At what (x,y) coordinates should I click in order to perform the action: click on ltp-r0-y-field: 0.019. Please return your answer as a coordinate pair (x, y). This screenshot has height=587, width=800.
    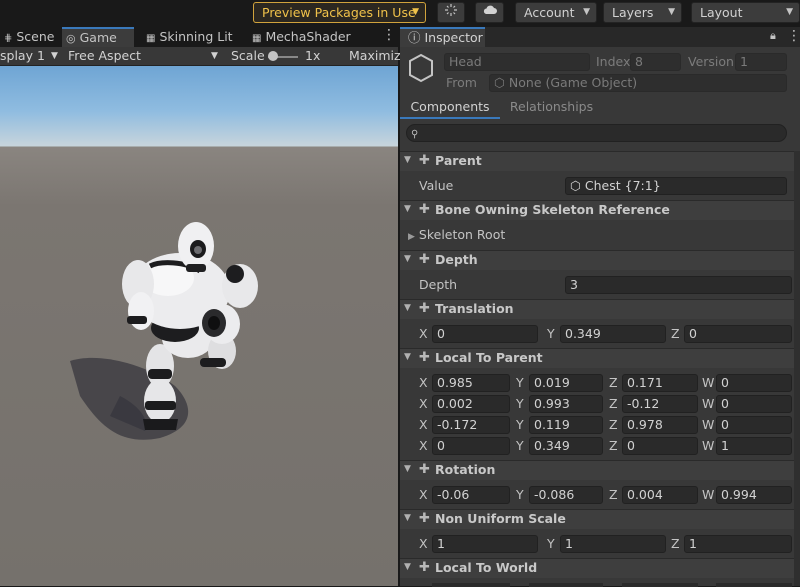
    Looking at the image, I should click on (566, 383).